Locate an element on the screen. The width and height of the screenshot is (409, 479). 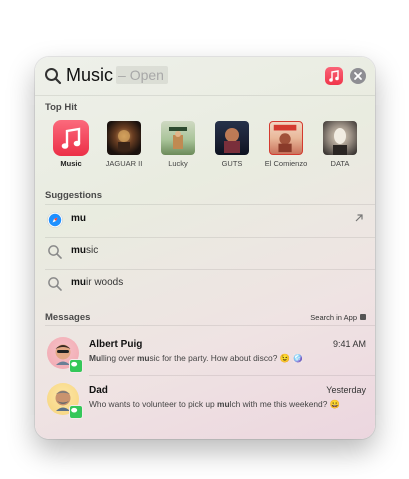
top-hit-label: GUTS is located at coordinates (232, 163).